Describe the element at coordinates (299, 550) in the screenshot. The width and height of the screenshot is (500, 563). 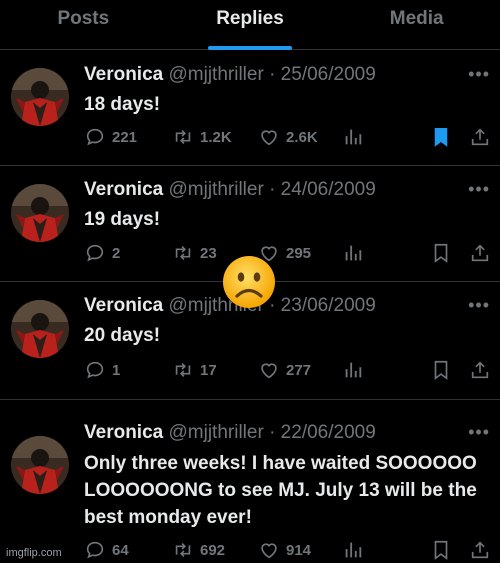
I see `like-count: 914` at that location.